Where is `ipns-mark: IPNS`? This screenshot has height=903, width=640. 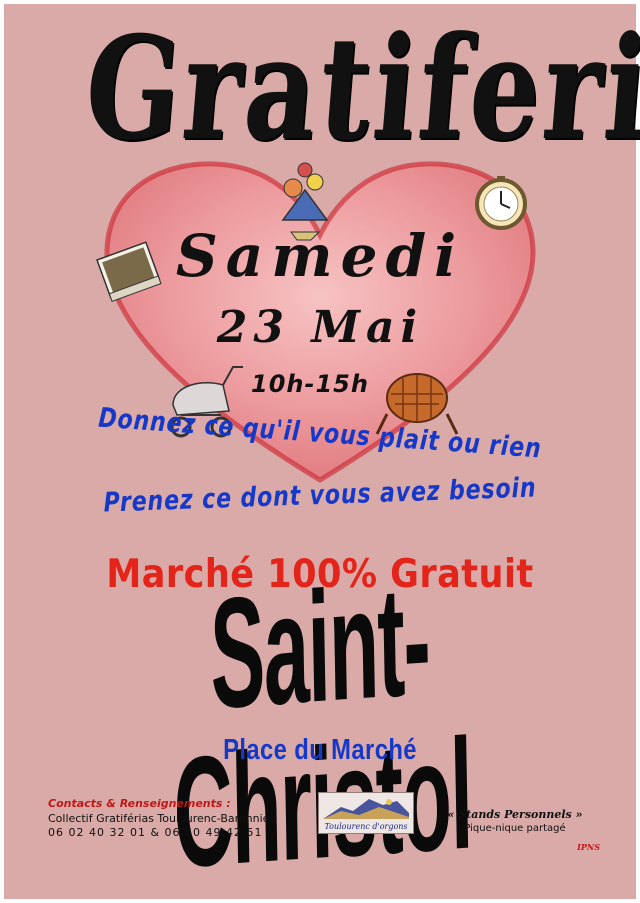
ipns-mark: IPNS is located at coordinates (588, 847).